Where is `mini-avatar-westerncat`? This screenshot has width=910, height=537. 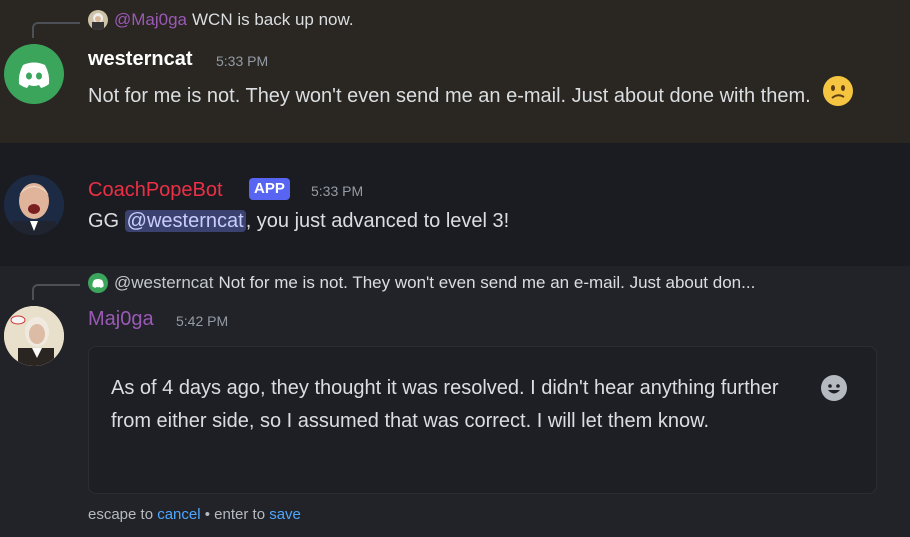 mini-avatar-westerncat is located at coordinates (98, 283).